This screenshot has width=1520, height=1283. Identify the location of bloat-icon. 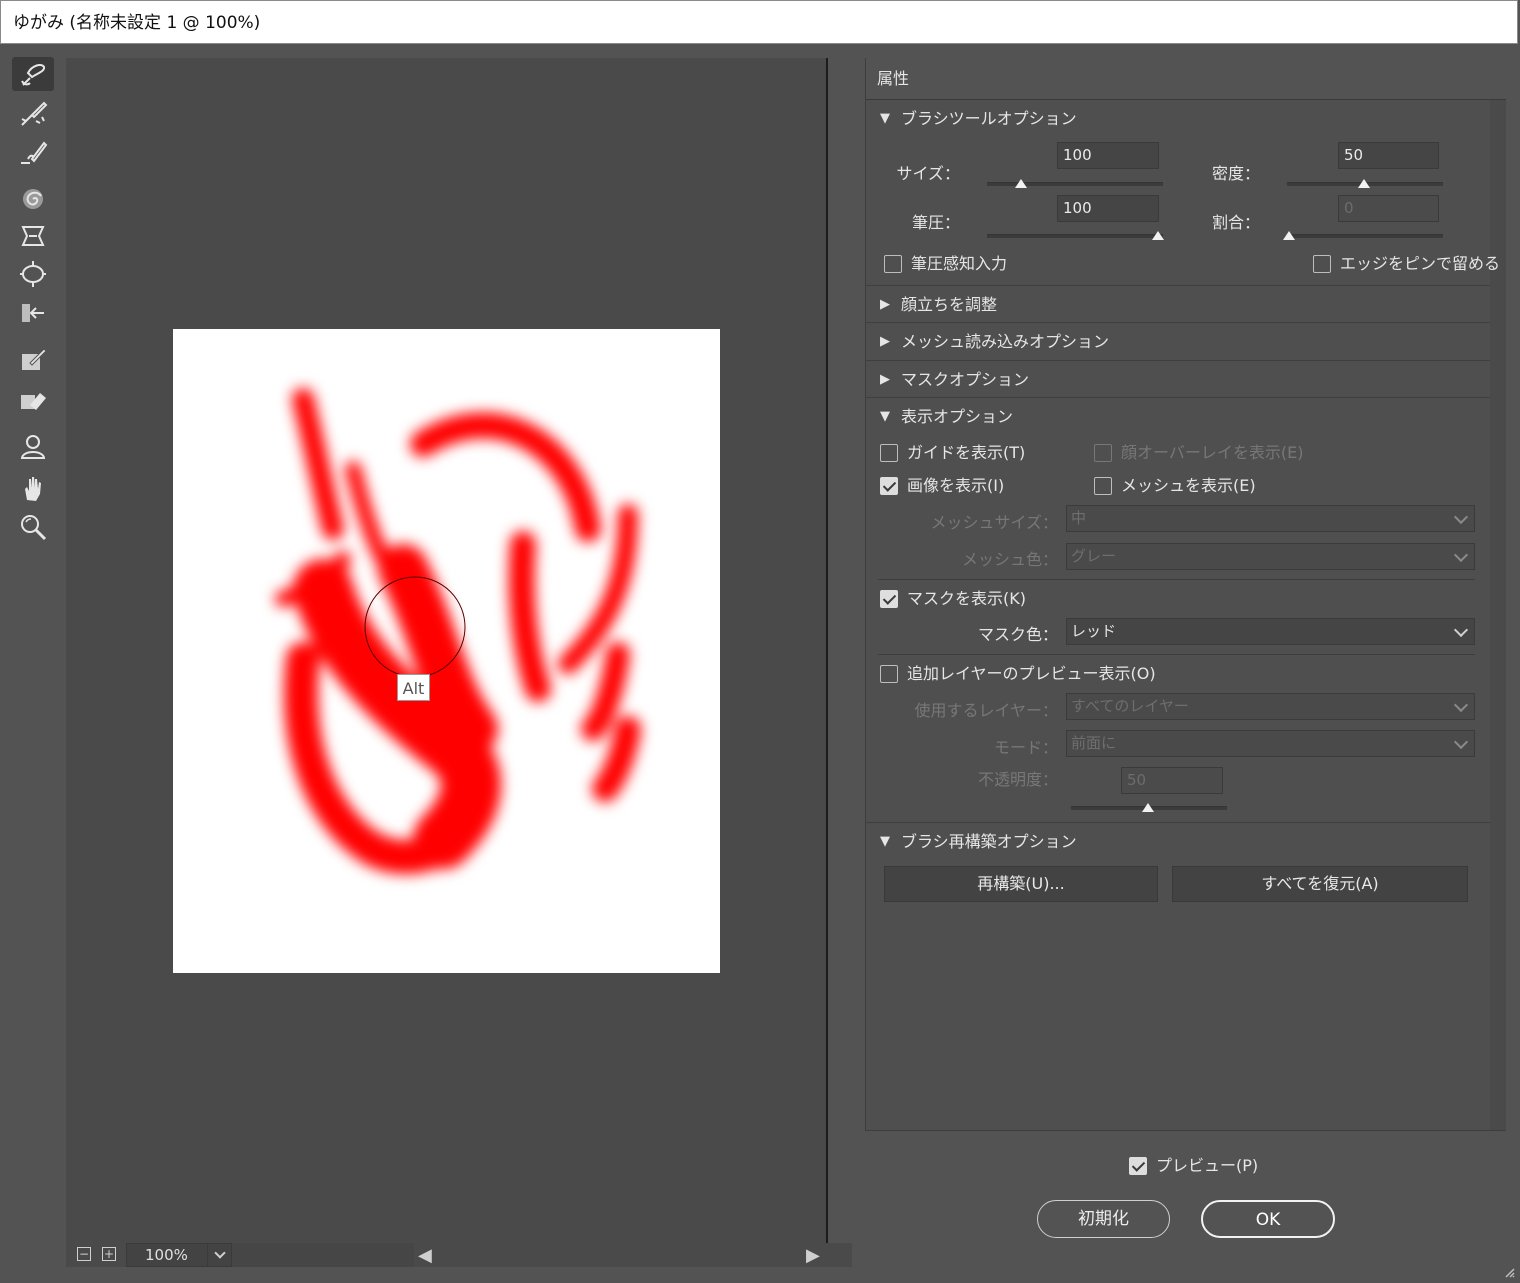
(33, 274).